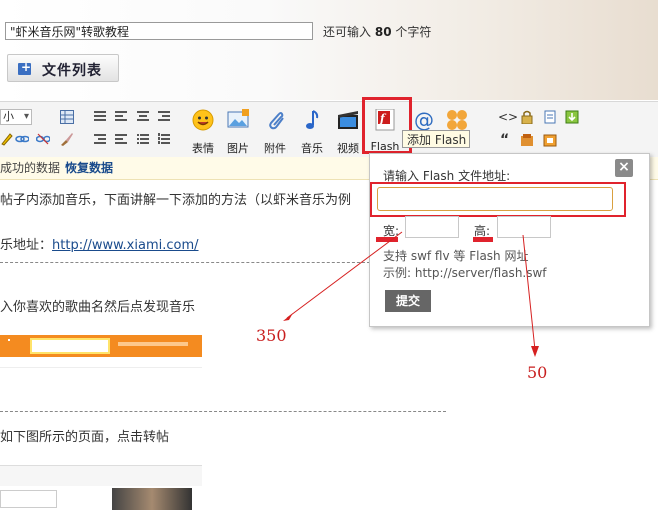 The width and height of the screenshot is (658, 510). What do you see at coordinates (288, 317) in the screenshot?
I see `width-arrow-head` at bounding box center [288, 317].